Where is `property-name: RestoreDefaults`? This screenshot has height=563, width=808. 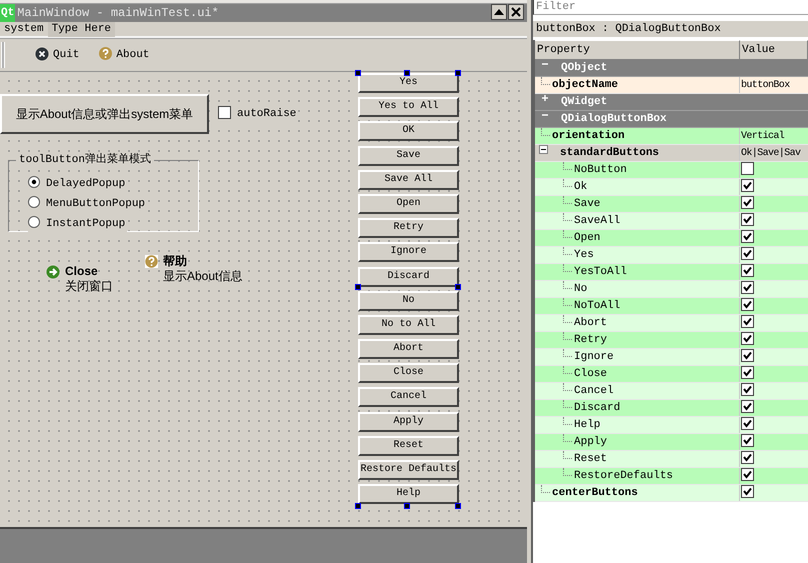 property-name: RestoreDefaults is located at coordinates (624, 476).